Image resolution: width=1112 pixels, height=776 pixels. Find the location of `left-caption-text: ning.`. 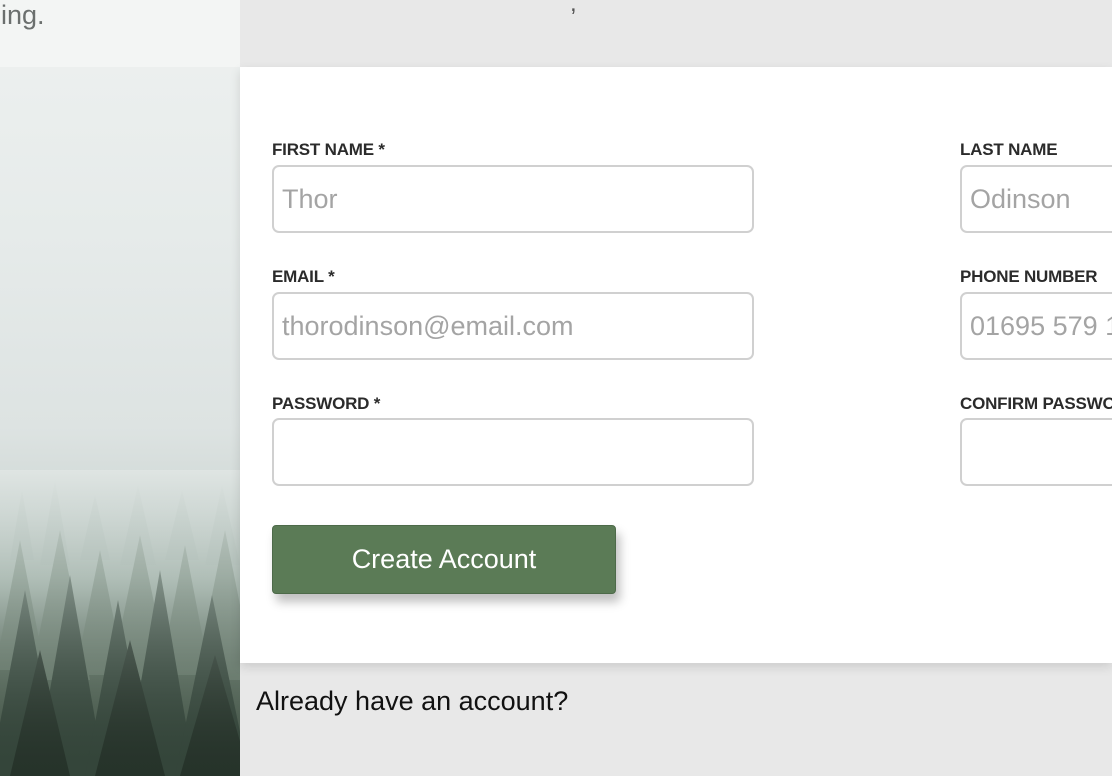

left-caption-text: ning. is located at coordinates (22, 15).